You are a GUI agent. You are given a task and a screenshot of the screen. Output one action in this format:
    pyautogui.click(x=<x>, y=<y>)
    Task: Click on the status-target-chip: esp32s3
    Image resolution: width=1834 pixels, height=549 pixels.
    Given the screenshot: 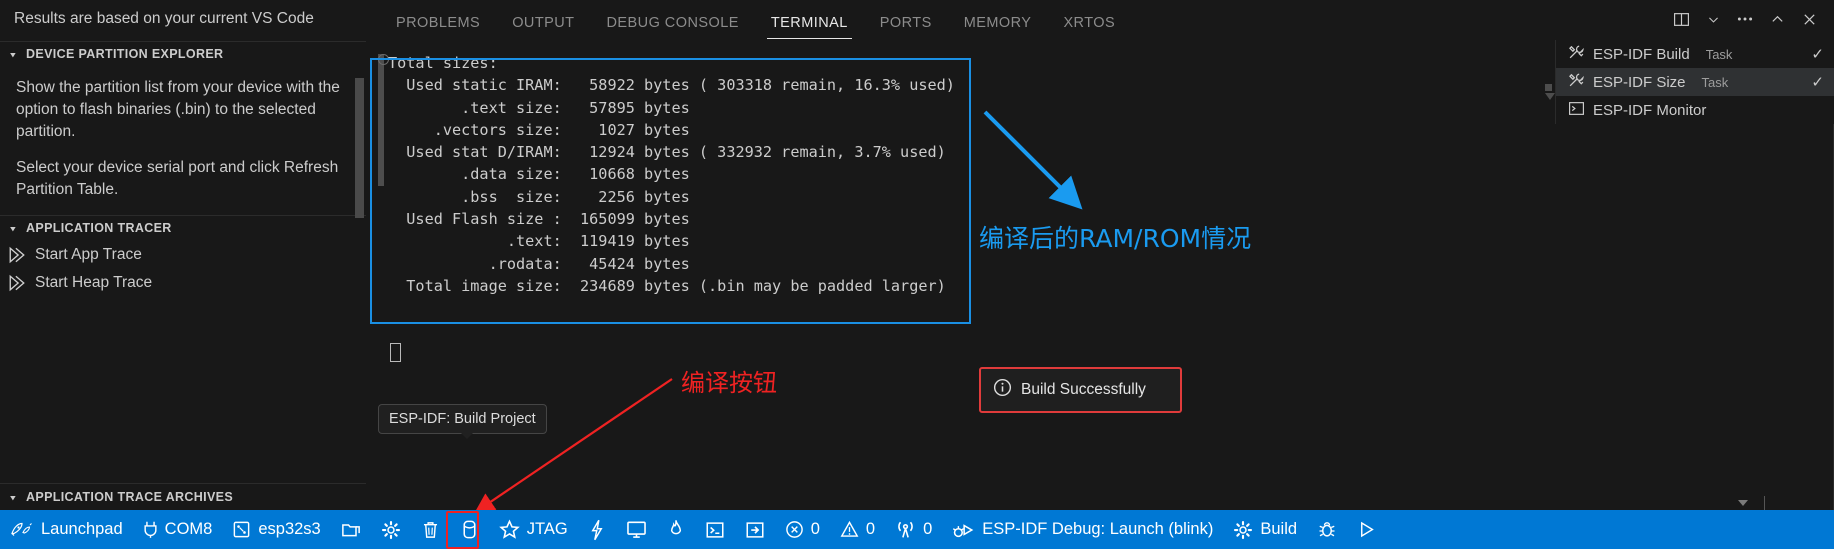 What is the action you would take?
    pyautogui.click(x=276, y=529)
    